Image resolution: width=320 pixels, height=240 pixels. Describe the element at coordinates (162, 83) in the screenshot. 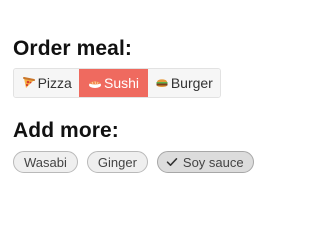

I see `burger-icon` at that location.